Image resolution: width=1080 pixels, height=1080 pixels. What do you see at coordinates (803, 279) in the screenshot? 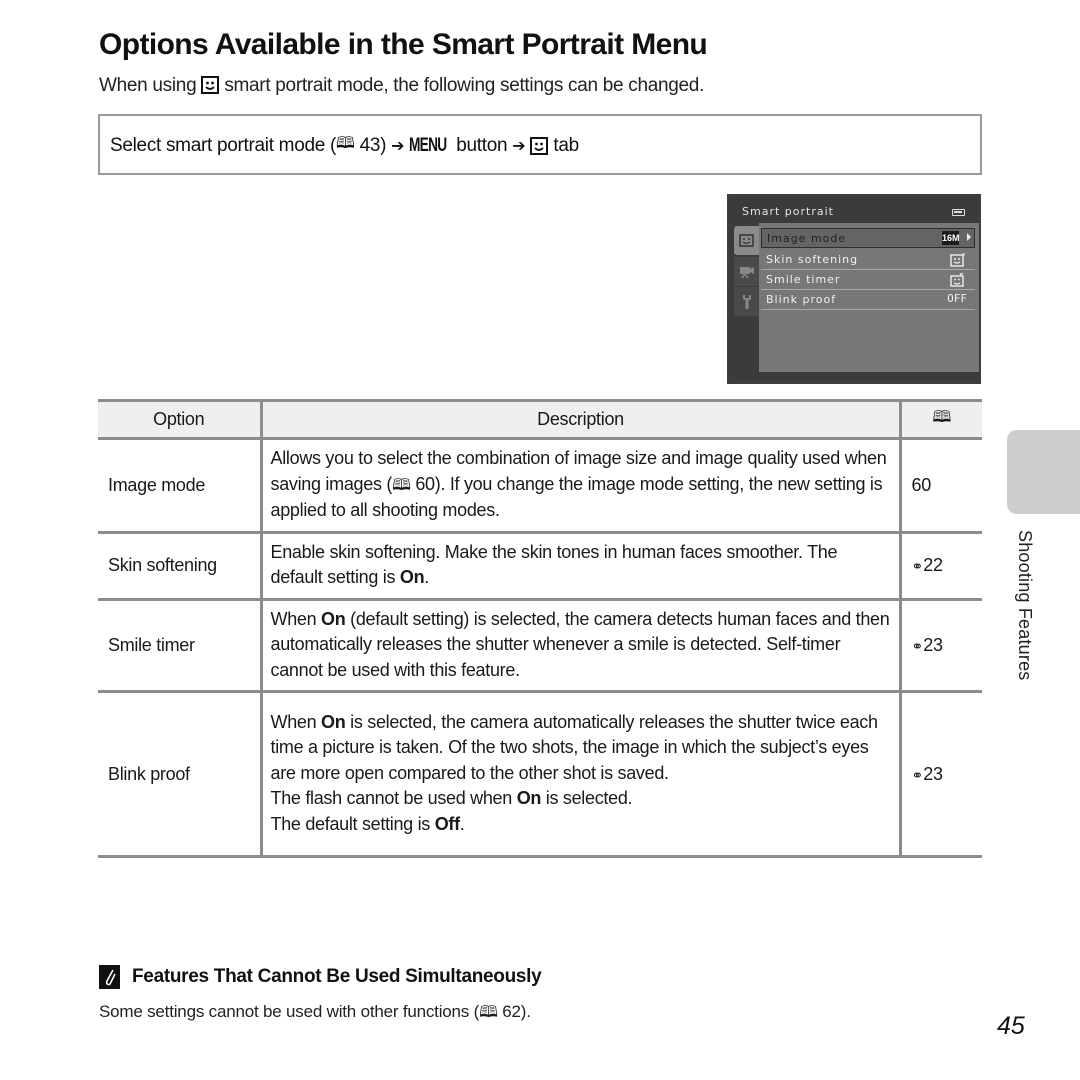
I see `camera-menu-item-label: Smile timer` at bounding box center [803, 279].